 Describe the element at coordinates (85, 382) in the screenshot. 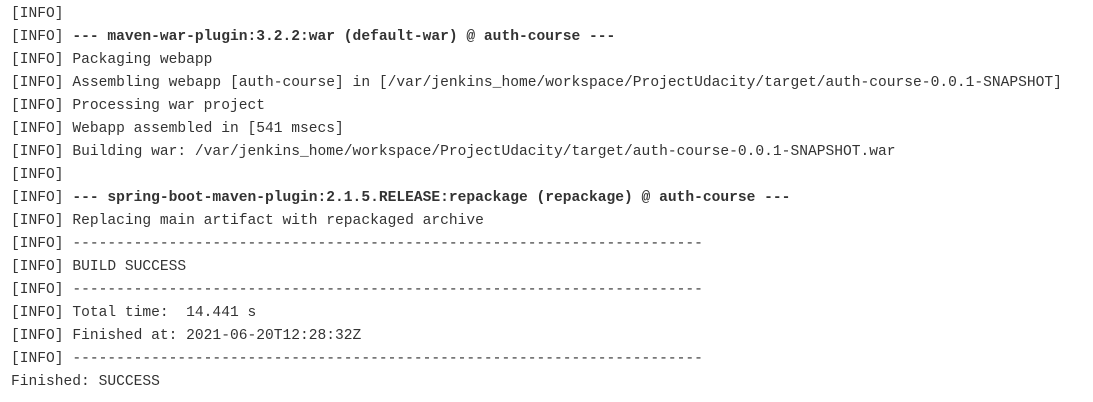

I see `build-final-status: Finished: SUCCESS` at that location.